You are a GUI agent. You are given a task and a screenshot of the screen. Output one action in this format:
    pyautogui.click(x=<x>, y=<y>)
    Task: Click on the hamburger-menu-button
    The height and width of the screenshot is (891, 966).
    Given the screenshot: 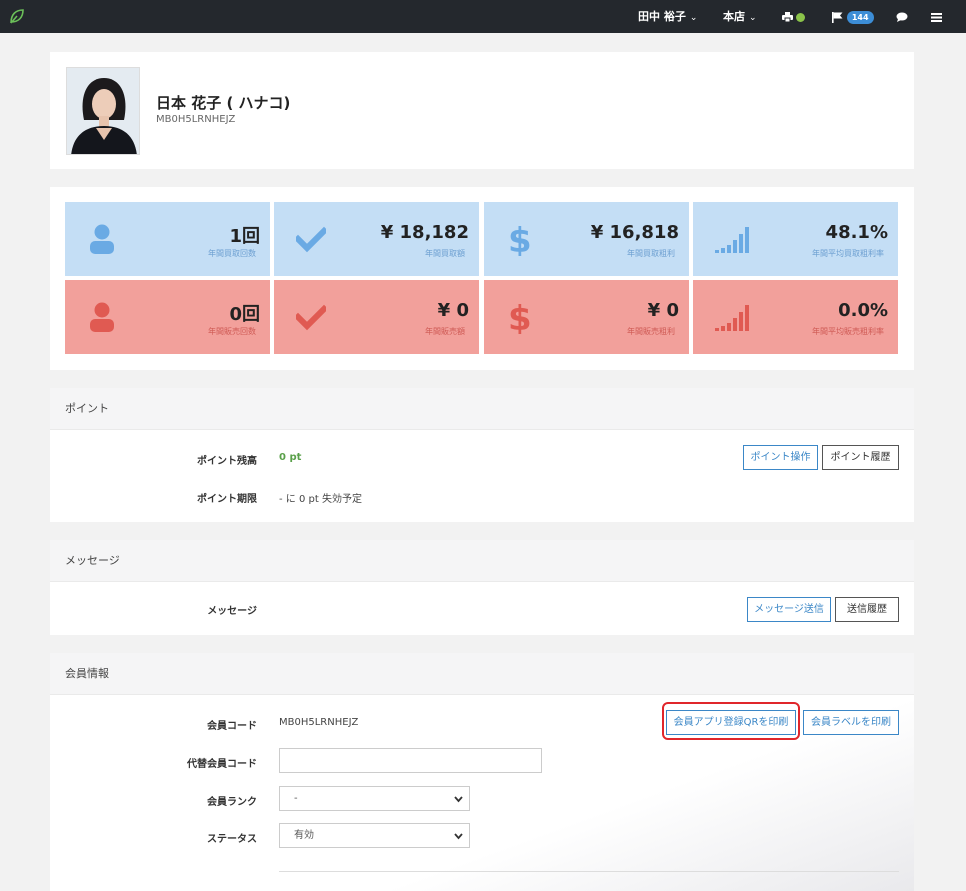 What is the action you would take?
    pyautogui.click(x=936, y=16)
    